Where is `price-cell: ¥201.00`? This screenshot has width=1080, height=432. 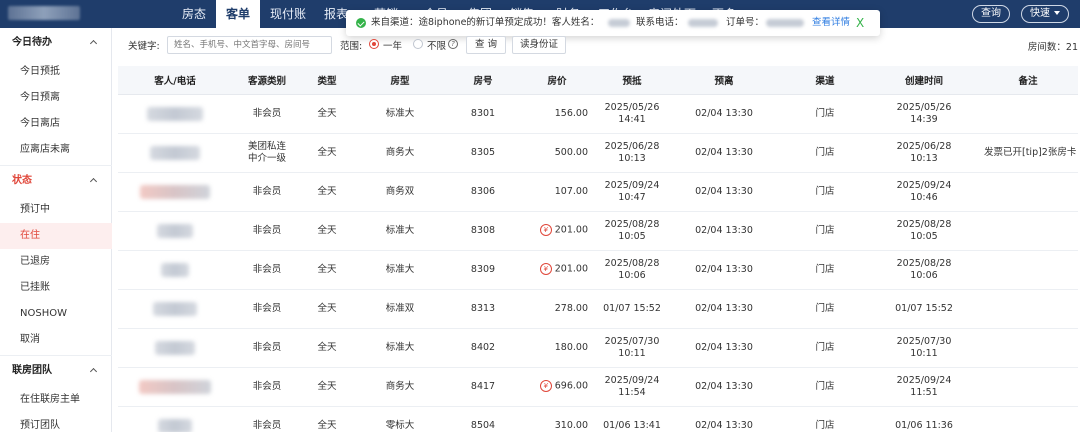
price-cell: ¥201.00 is located at coordinates (557, 231).